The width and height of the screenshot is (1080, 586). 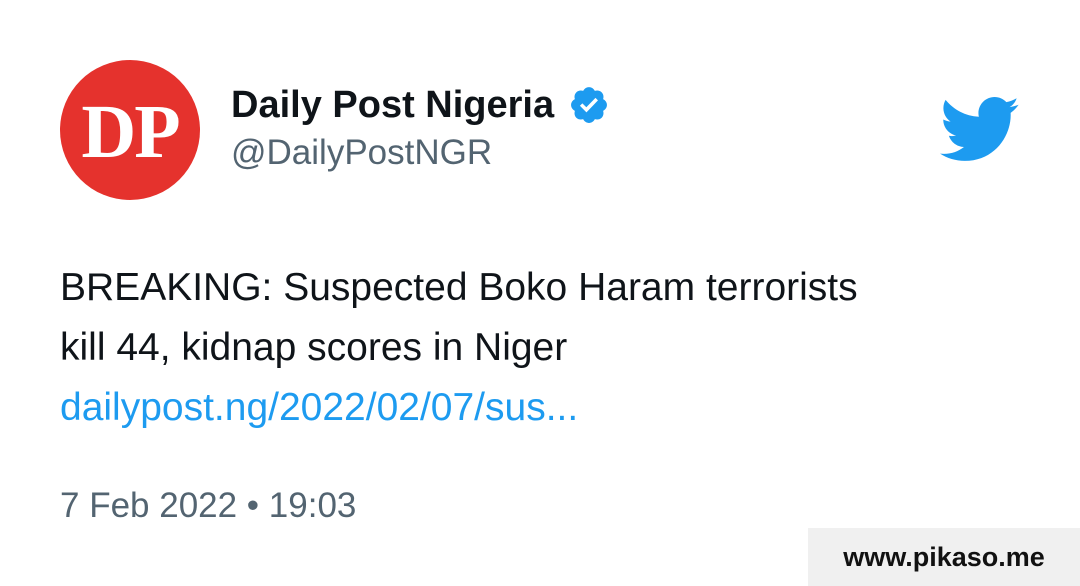 I want to click on avatar: DP, so click(x=130, y=130).